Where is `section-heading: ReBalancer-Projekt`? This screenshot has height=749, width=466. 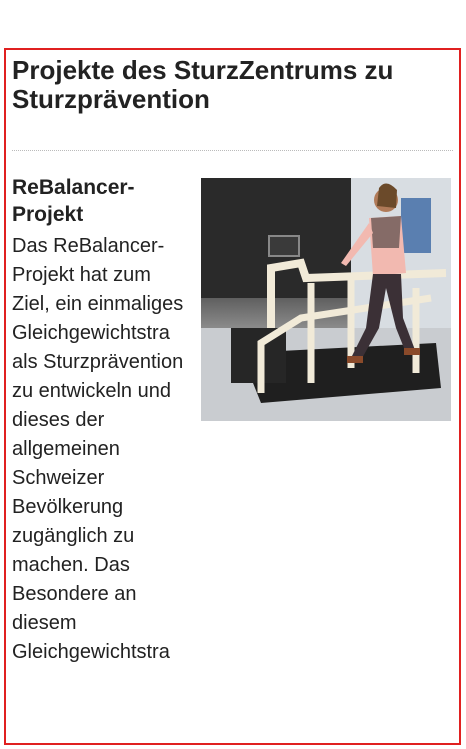
section-heading: ReBalancer-Projekt is located at coordinates (73, 201).